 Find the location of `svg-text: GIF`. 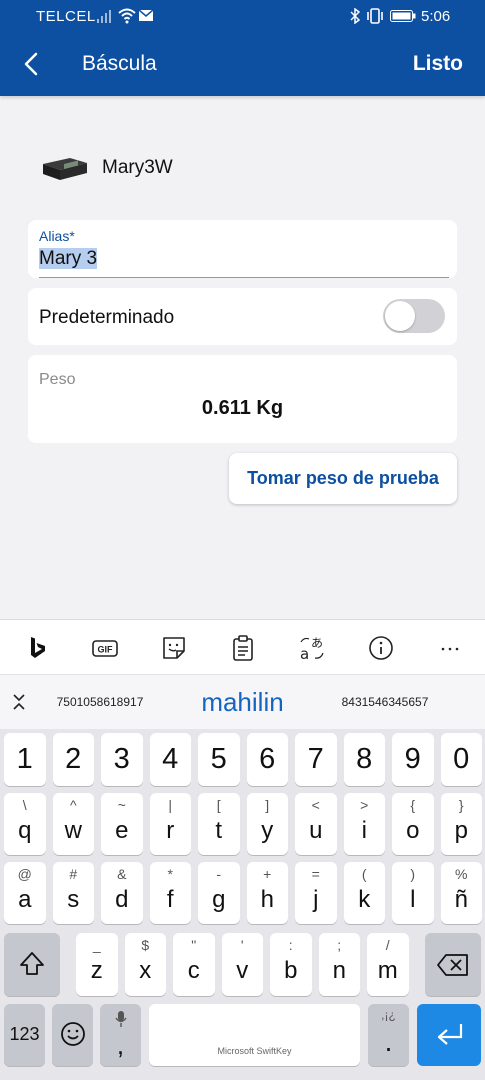

svg-text: GIF is located at coordinates (106, 650).